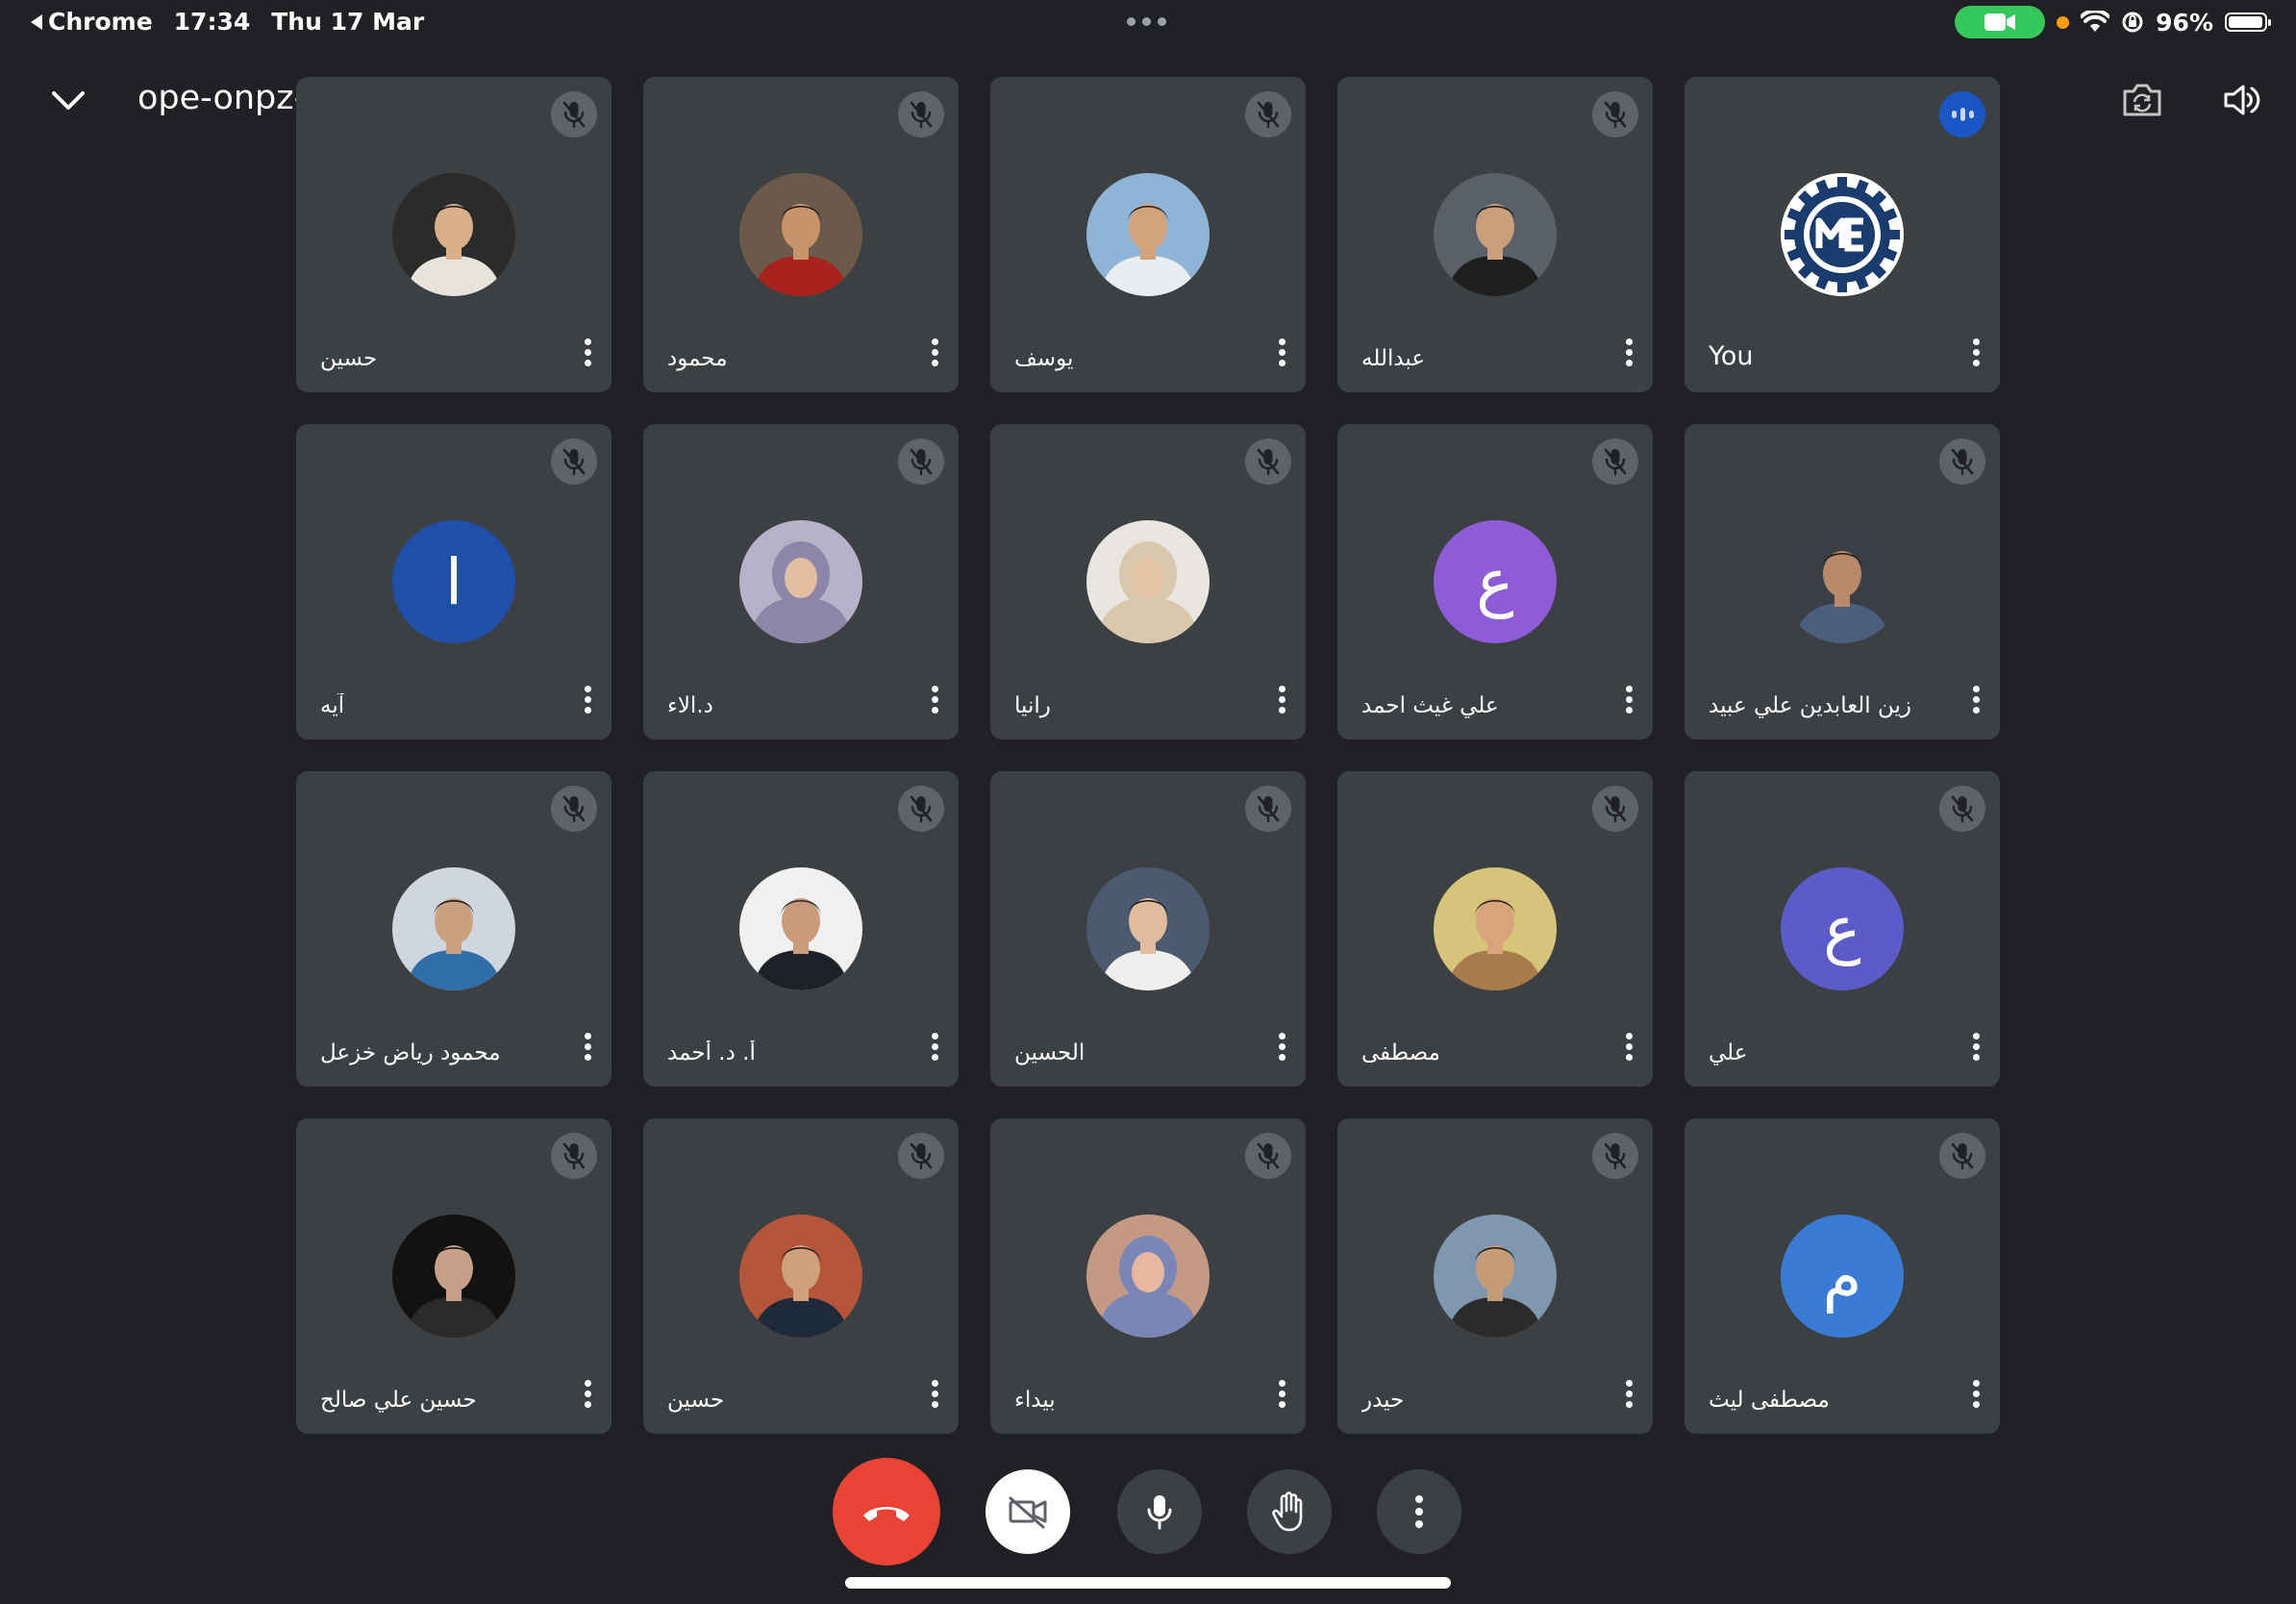 Image resolution: width=2296 pixels, height=1604 pixels. What do you see at coordinates (212, 22) in the screenshot?
I see `status-time: 17:34` at bounding box center [212, 22].